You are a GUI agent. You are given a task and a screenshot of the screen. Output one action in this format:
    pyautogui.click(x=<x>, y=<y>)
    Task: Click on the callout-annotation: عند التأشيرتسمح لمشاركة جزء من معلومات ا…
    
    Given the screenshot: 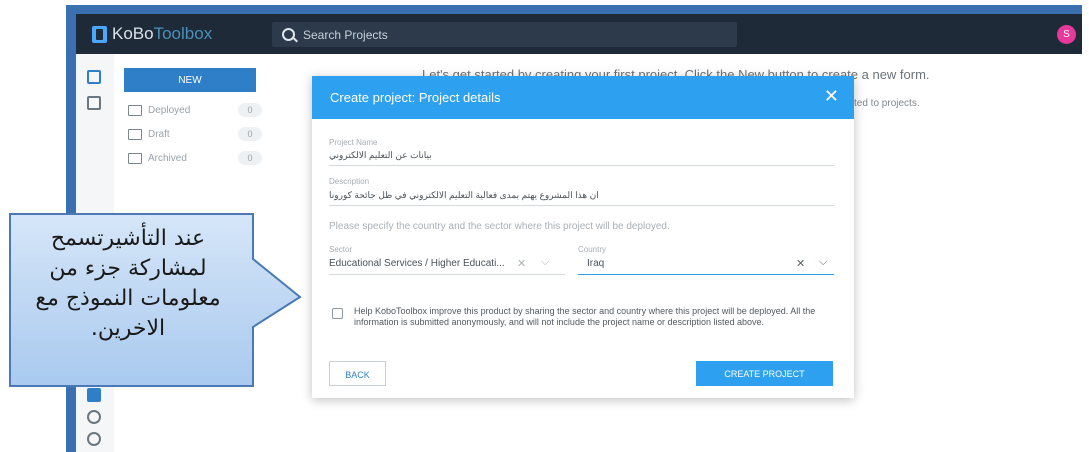 What is the action you would take?
    pyautogui.click(x=128, y=284)
    